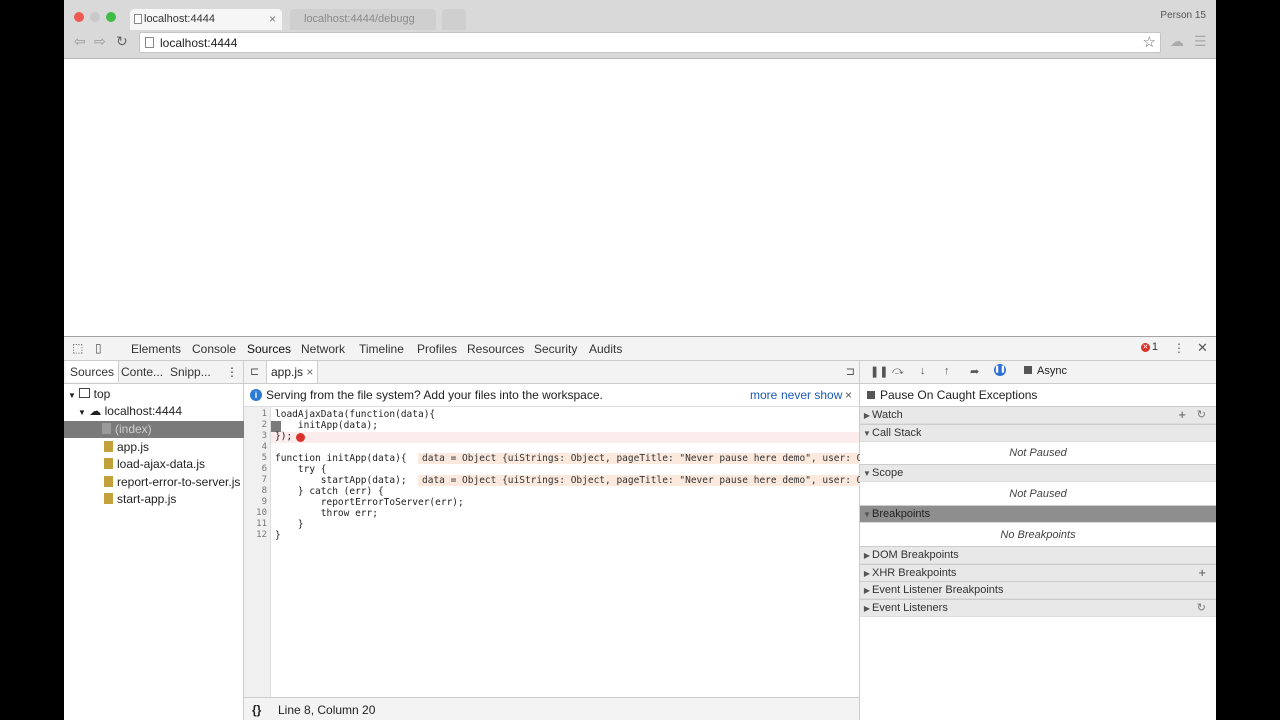  I want to click on tab-network: Network, so click(323, 349).